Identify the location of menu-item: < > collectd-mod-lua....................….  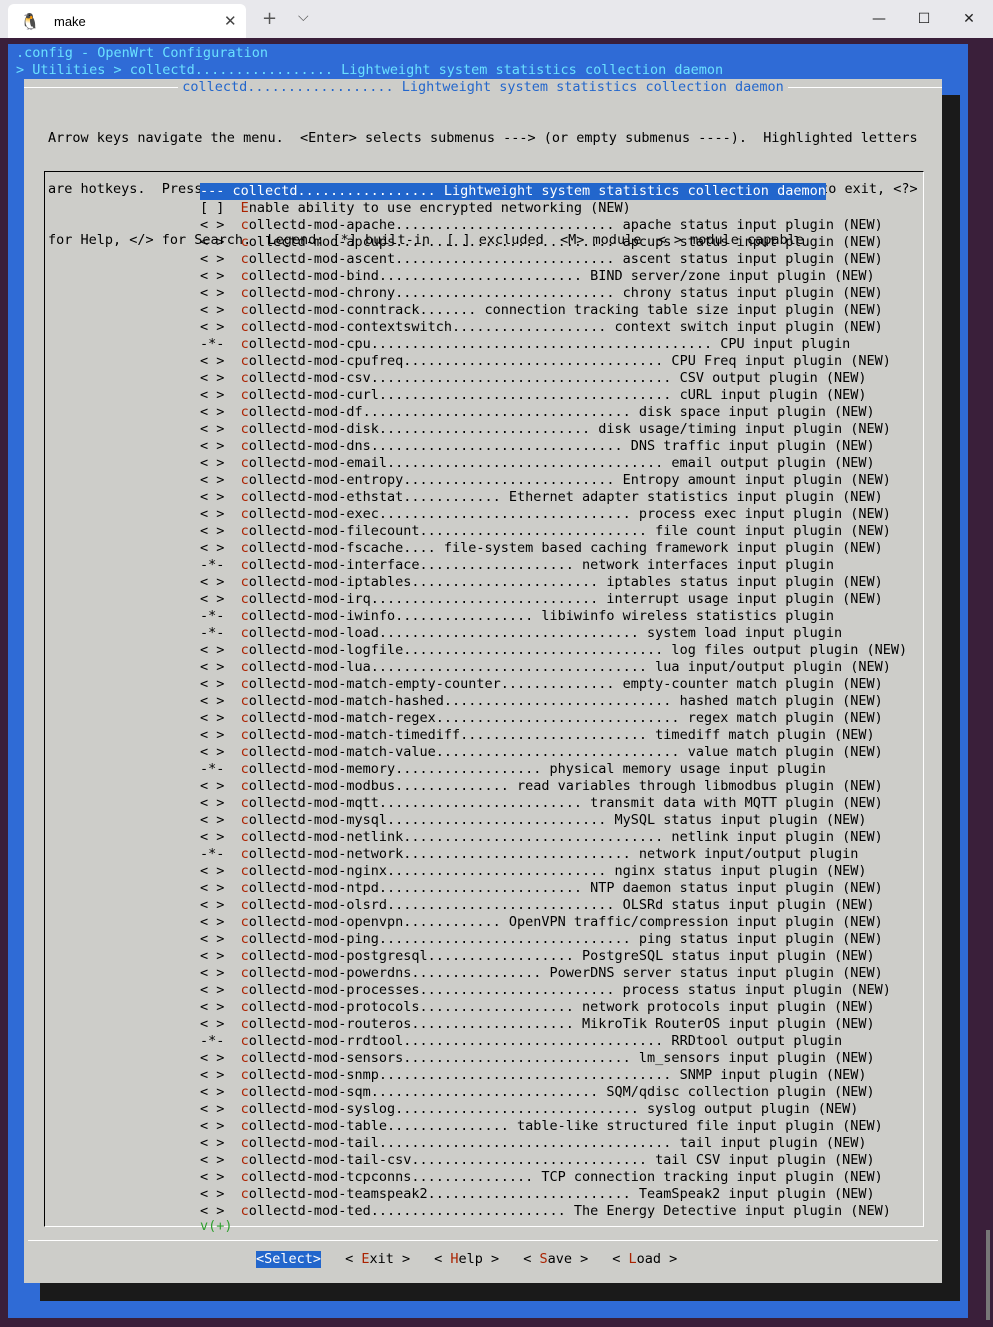
(553, 667).